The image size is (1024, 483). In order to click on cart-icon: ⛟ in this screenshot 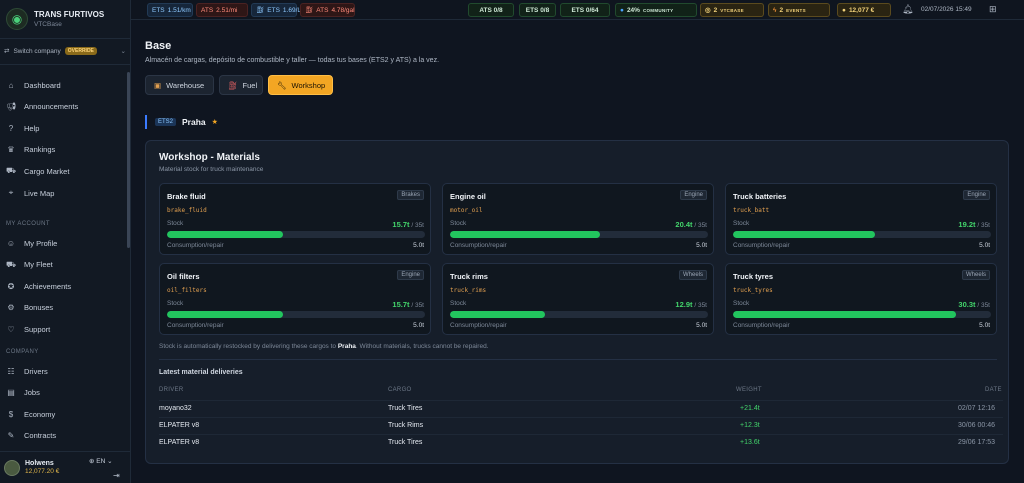, I will do `click(11, 171)`.